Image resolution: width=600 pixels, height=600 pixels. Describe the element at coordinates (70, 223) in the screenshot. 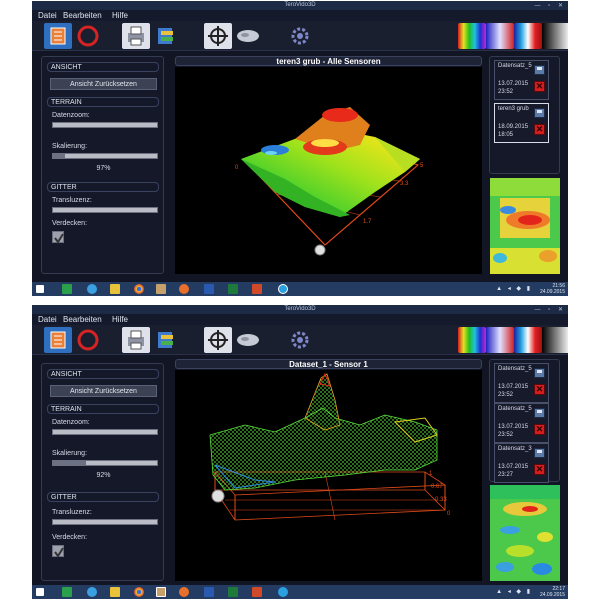

I see `verdecken-label: Verdecken:` at that location.